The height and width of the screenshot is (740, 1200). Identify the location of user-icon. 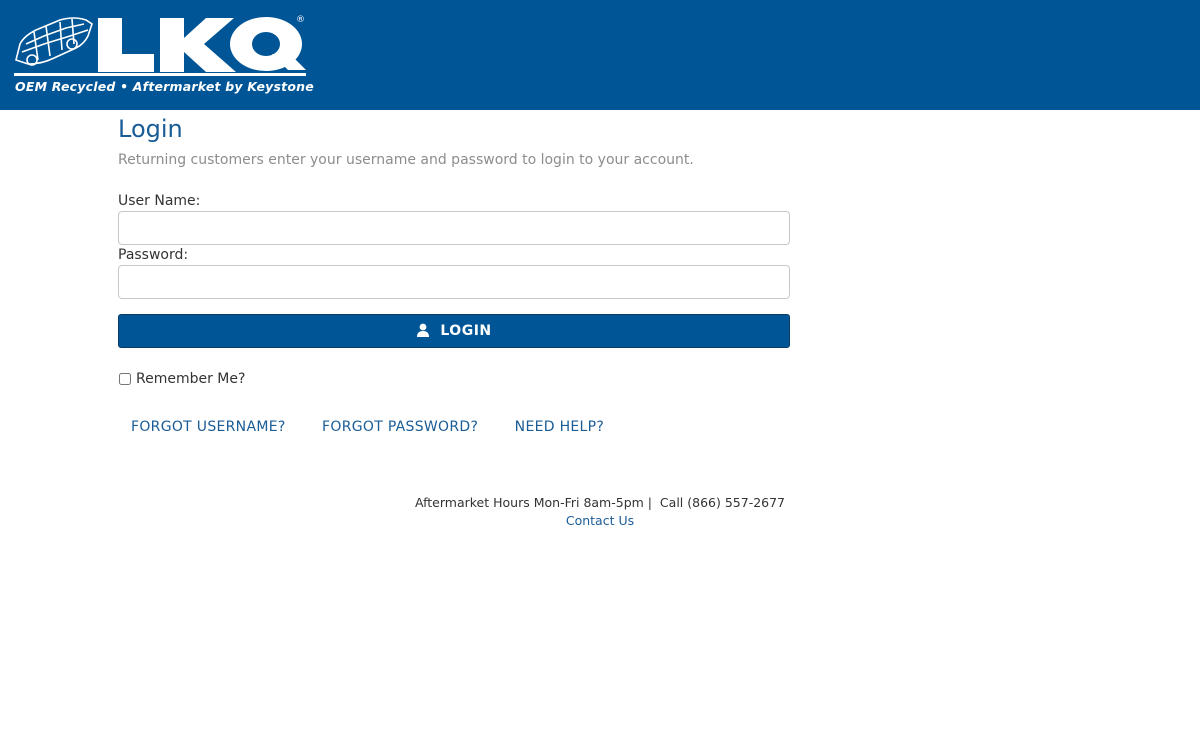
(423, 330).